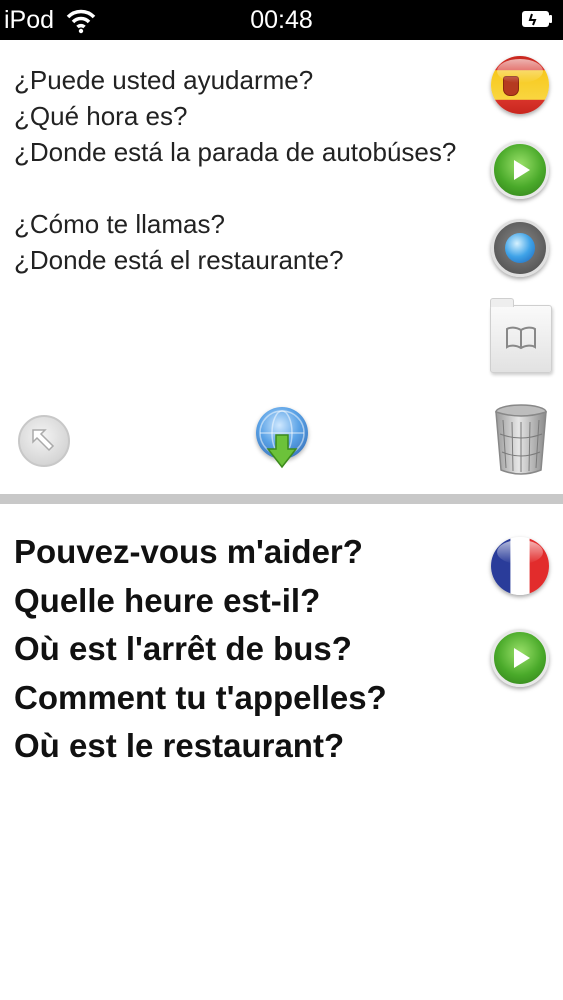 The width and height of the screenshot is (563, 1000). I want to click on trash-icon, so click(521, 440).